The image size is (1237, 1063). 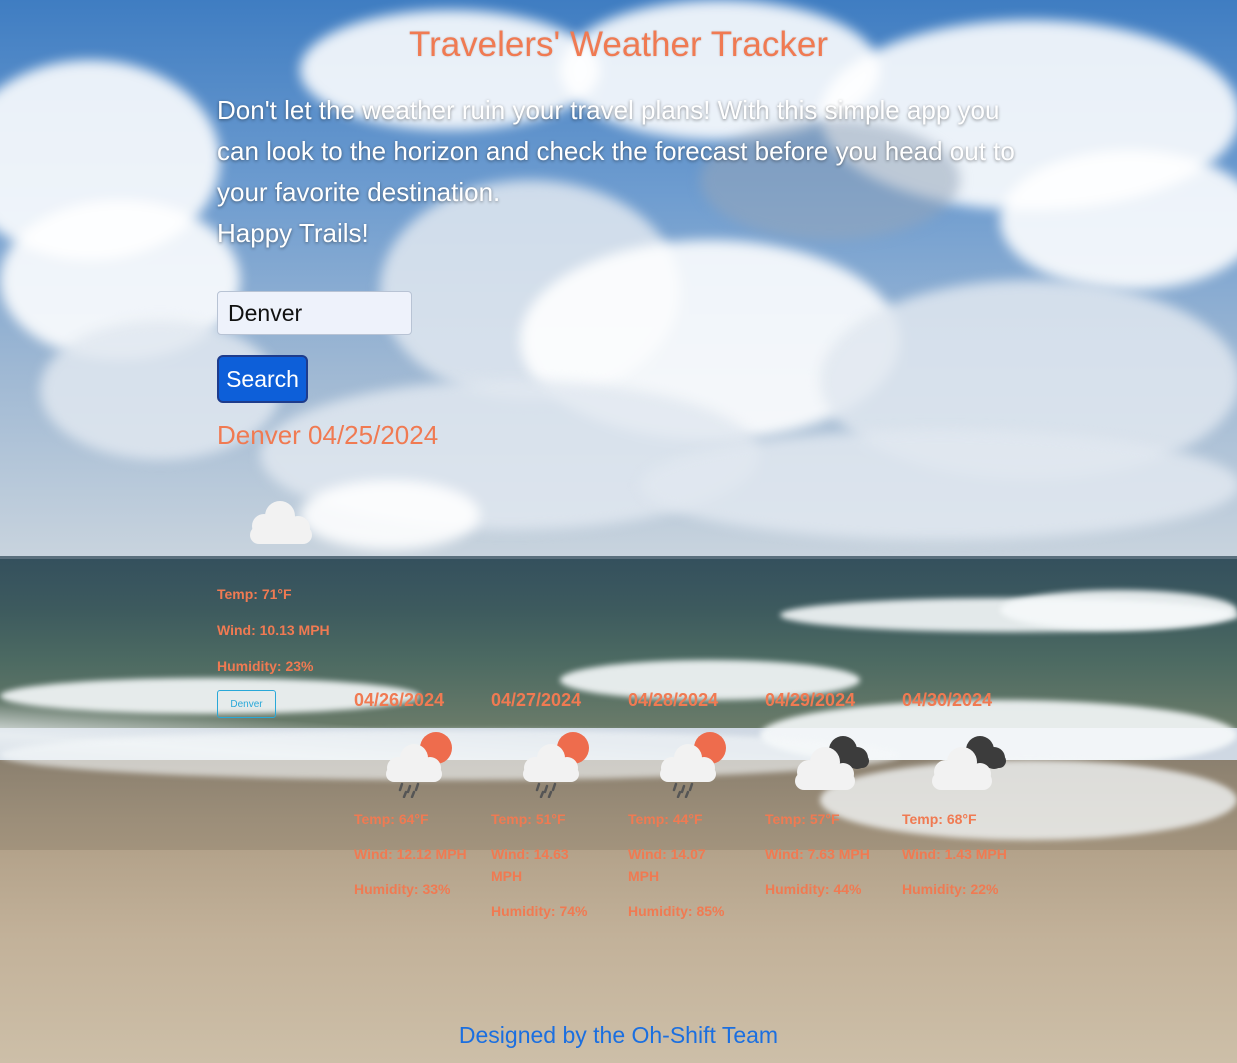 I want to click on current-wind: Wind: 10.13 MPH, so click(x=273, y=630).